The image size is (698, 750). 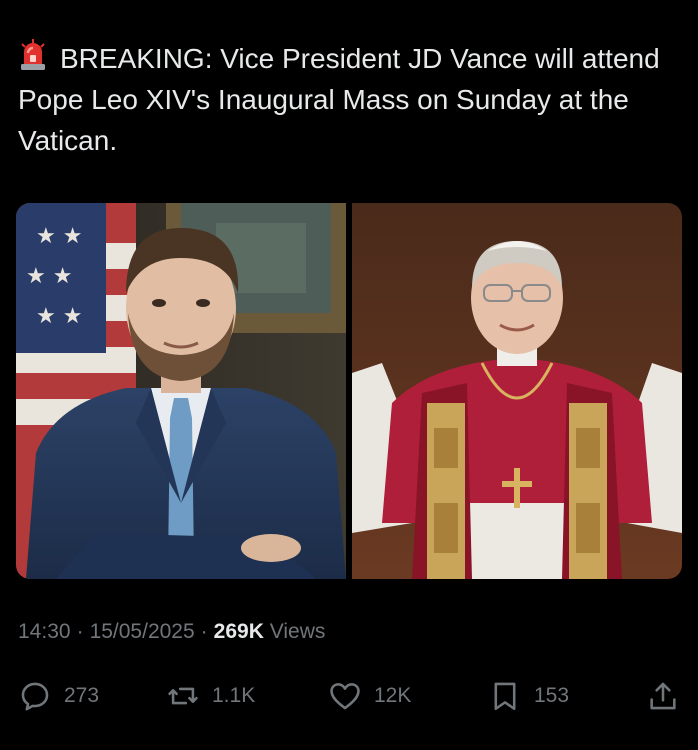 I want to click on tweet-actions: 273 1.1K 12K 153, so click(x=349, y=696).